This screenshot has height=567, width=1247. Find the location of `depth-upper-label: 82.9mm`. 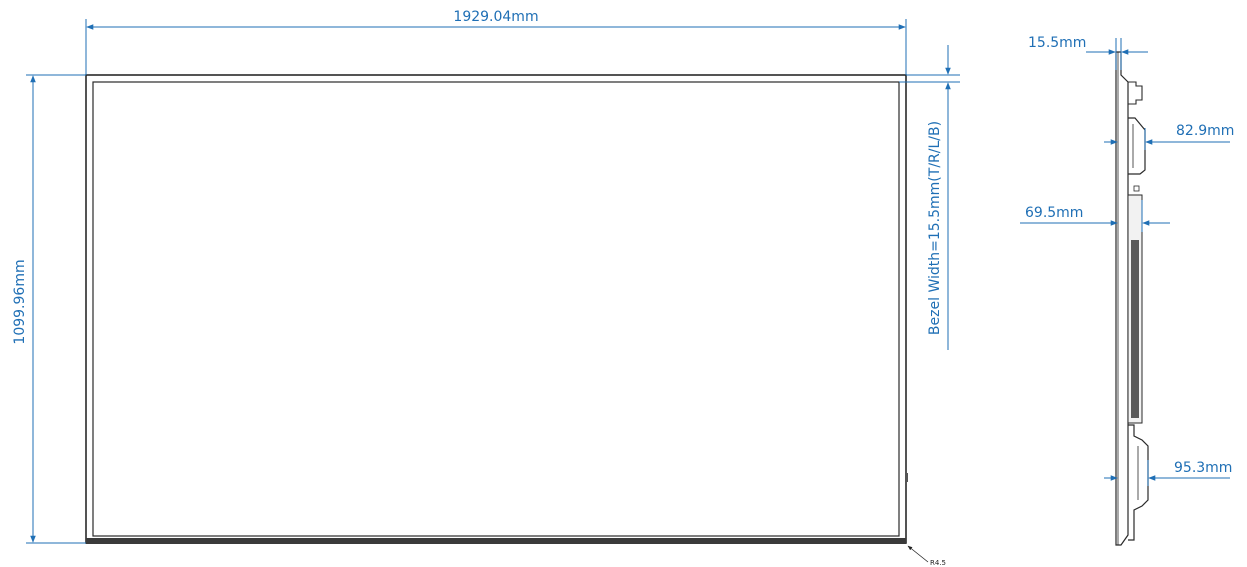

depth-upper-label: 82.9mm is located at coordinates (1205, 131).